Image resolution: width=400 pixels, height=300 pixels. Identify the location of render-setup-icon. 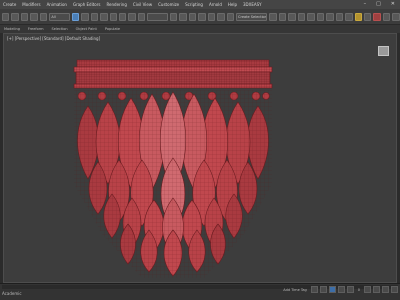
(339, 16).